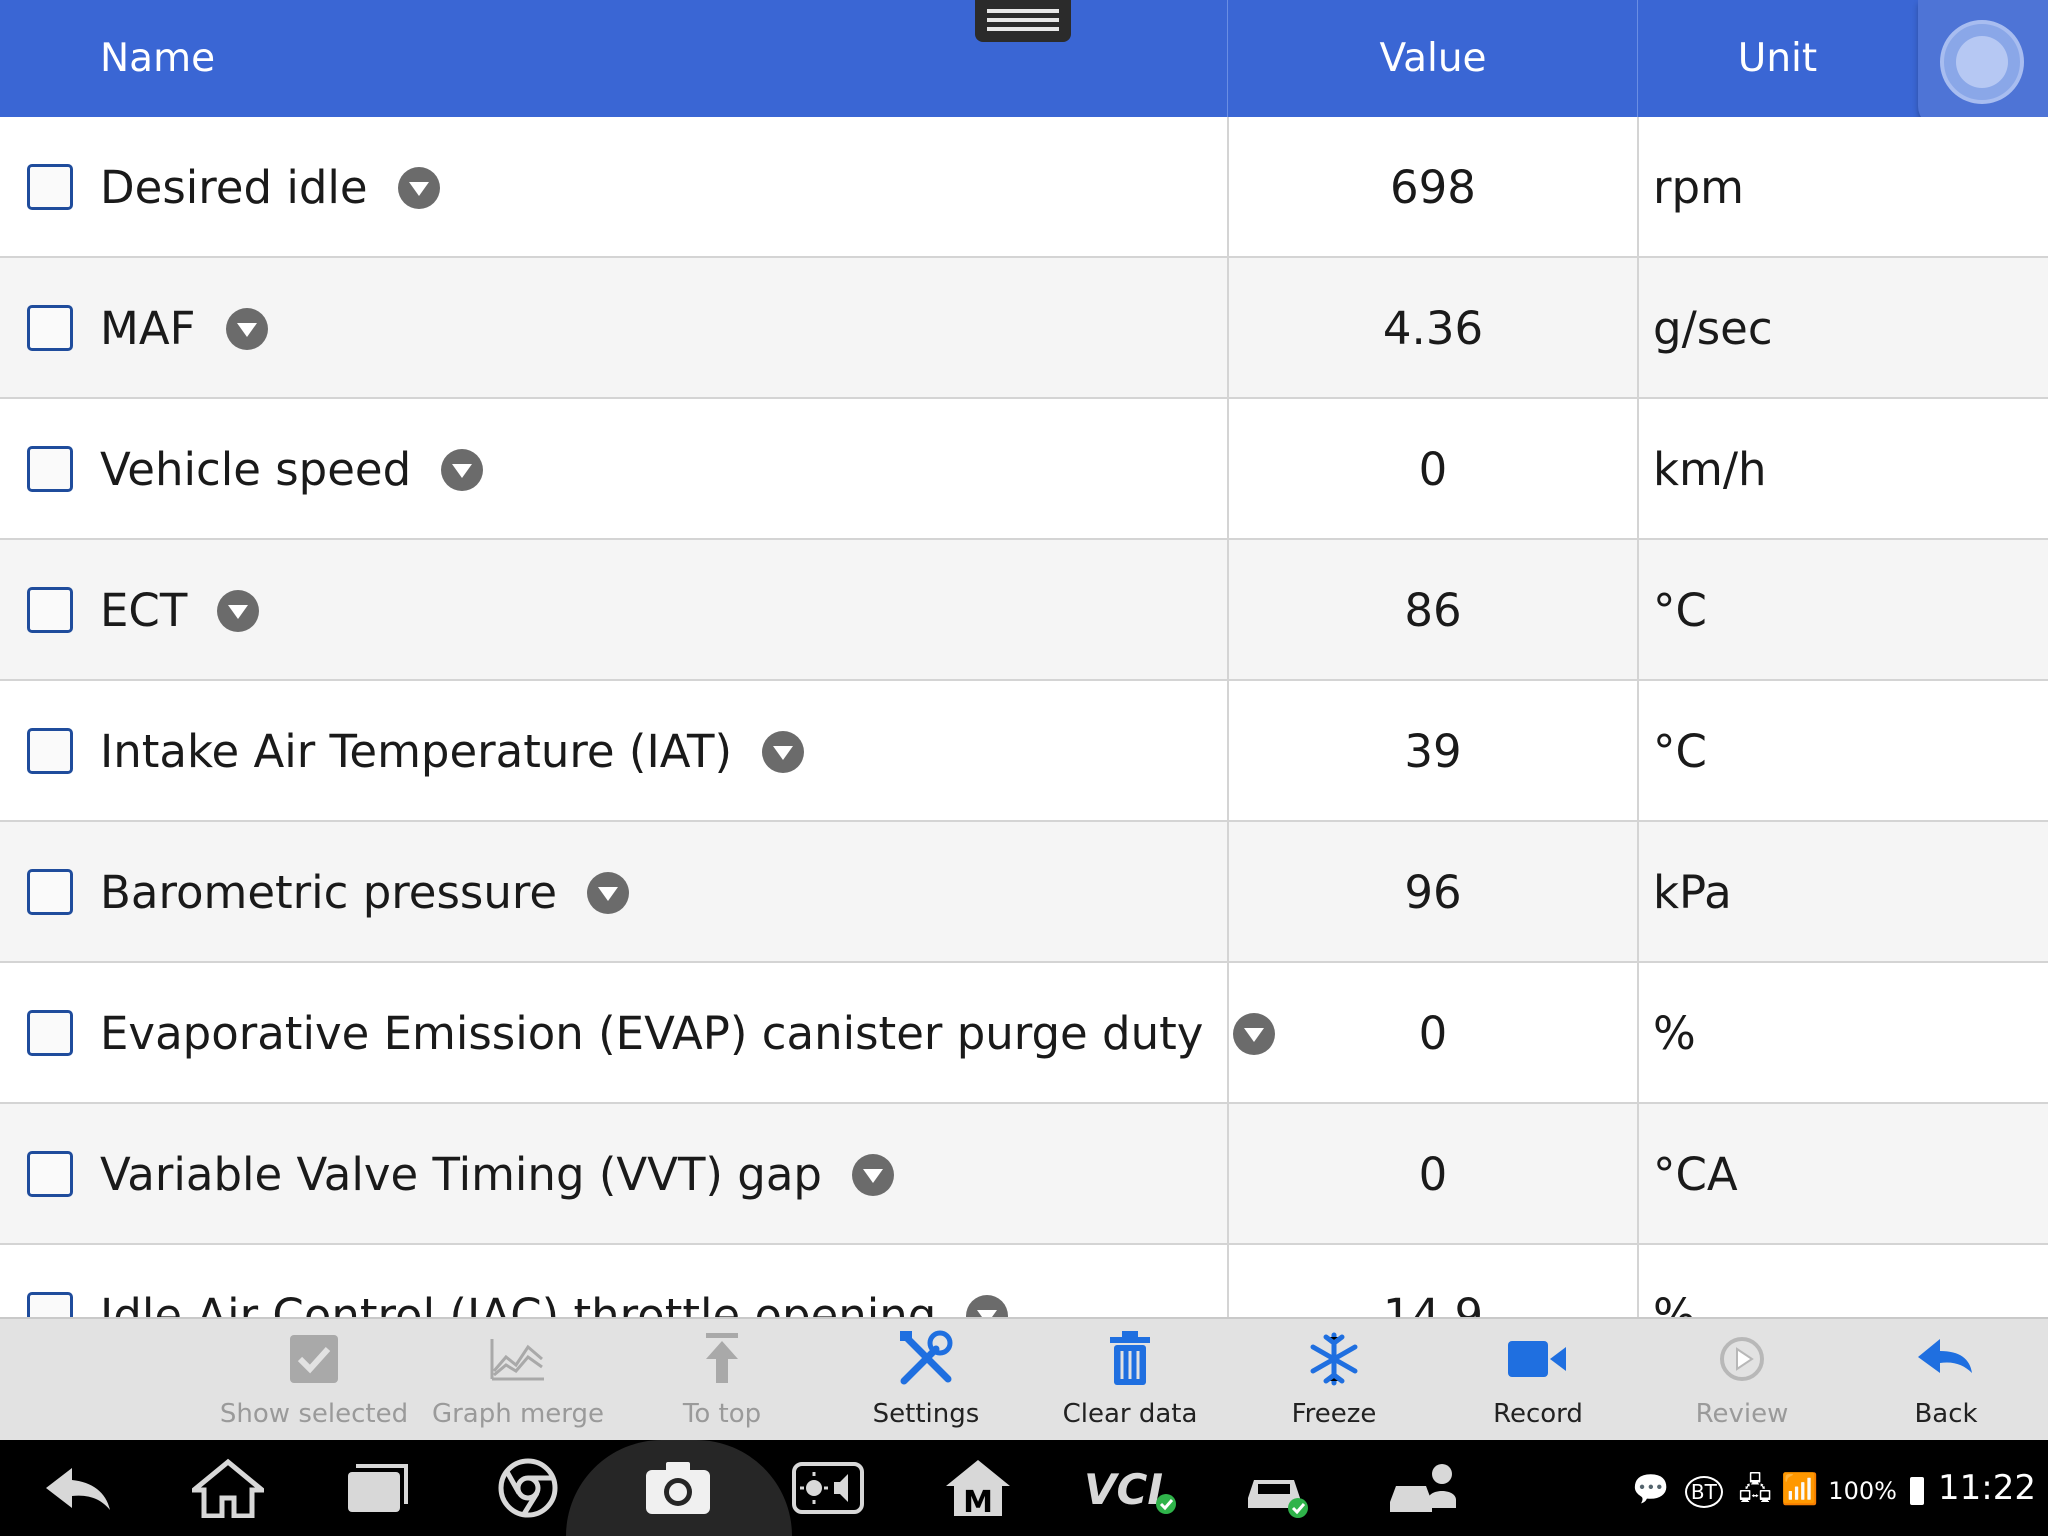  I want to click on freeze-button: Freeze, so click(1334, 1380).